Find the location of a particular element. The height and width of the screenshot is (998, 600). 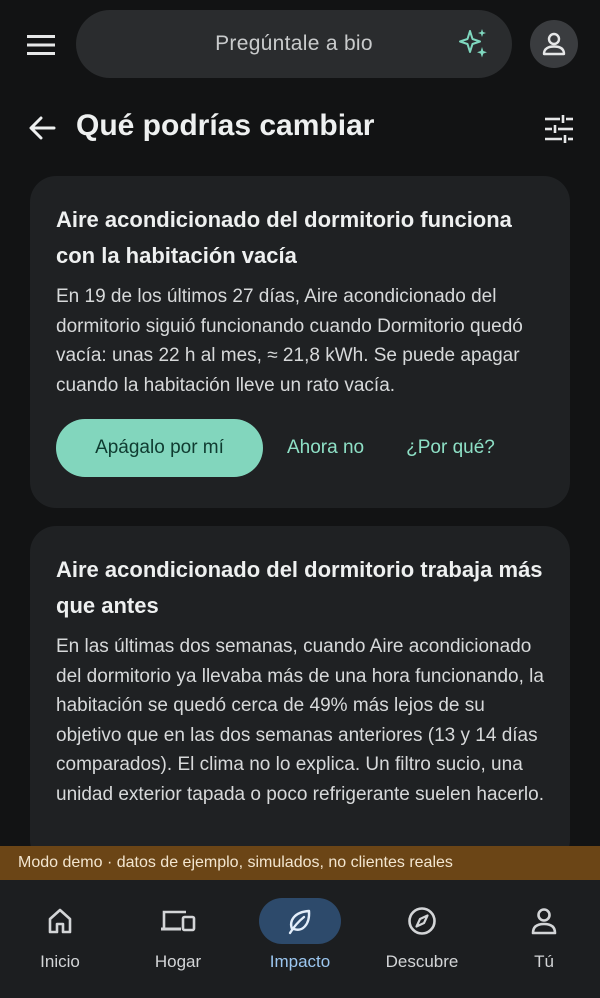

back-button is located at coordinates (42, 128).